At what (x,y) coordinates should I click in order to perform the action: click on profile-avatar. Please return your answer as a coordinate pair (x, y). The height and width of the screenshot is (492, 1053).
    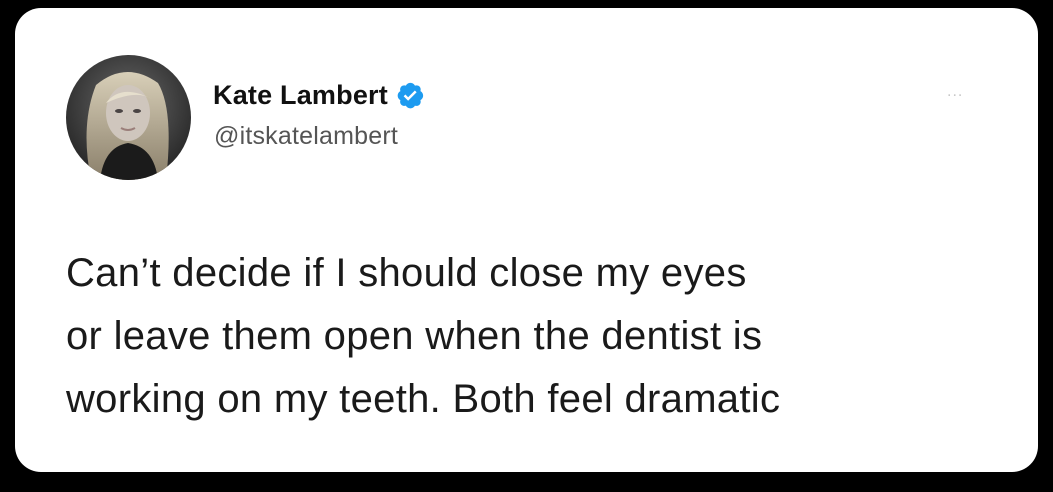
    Looking at the image, I should click on (128, 117).